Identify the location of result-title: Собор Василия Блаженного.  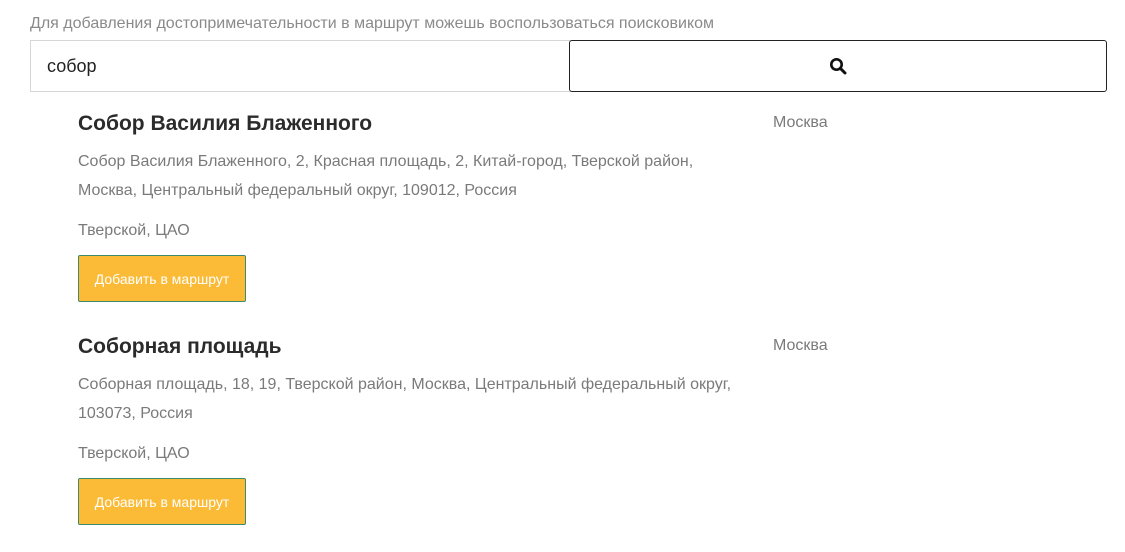
(225, 123).